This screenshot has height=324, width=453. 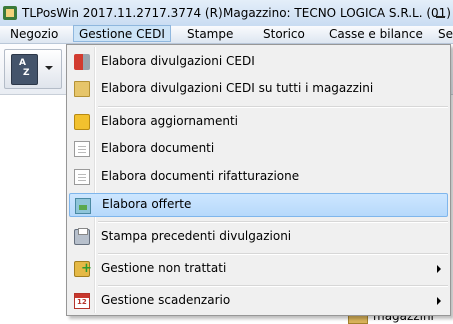 I want to click on menu-storico: Storico, so click(x=284, y=34).